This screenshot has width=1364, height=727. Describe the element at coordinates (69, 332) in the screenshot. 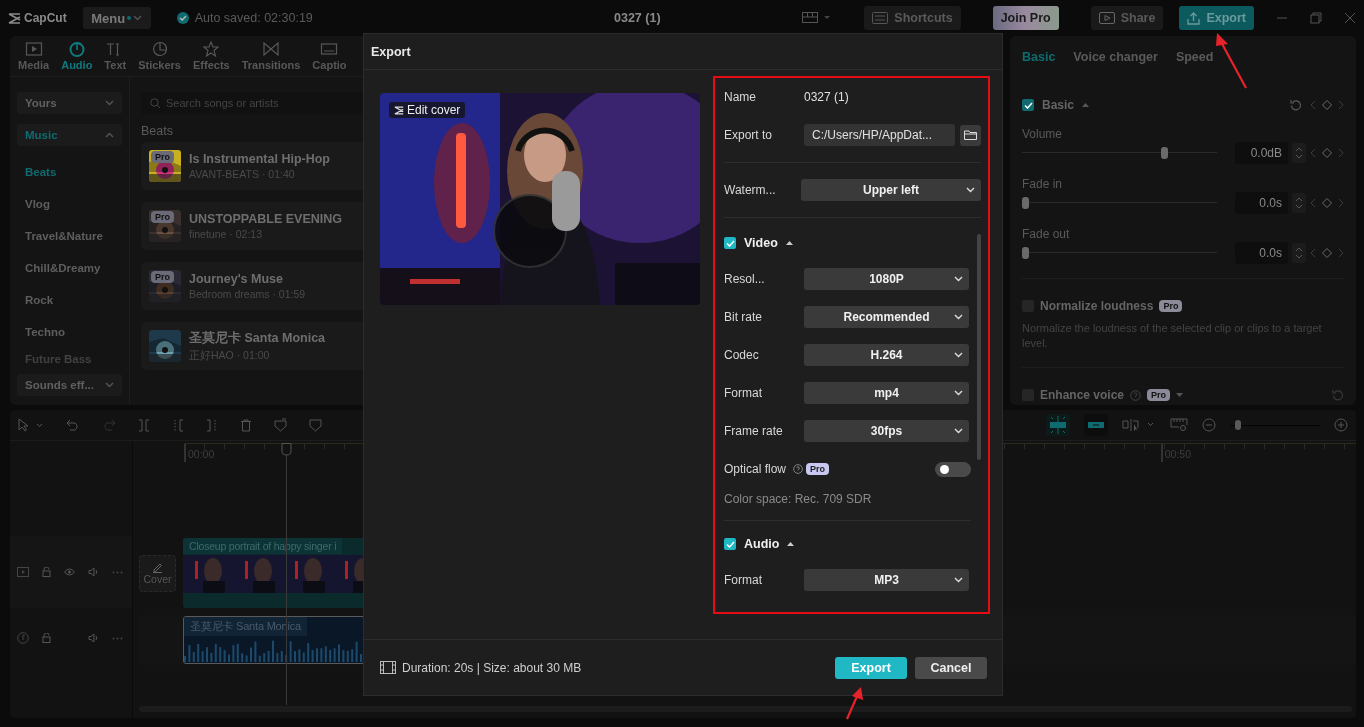

I see `category-item: Techno` at that location.